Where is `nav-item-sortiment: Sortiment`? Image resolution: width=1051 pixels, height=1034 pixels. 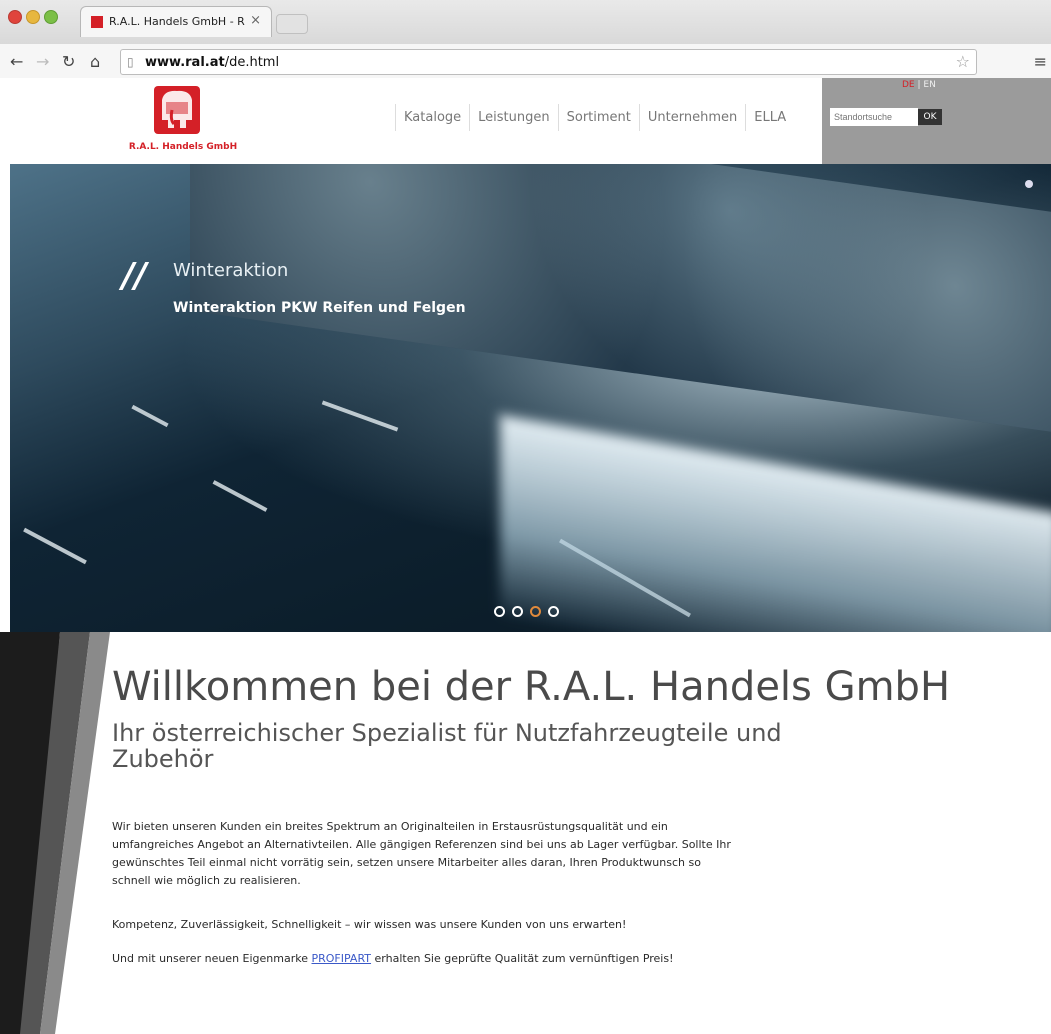 nav-item-sortiment: Sortiment is located at coordinates (598, 117).